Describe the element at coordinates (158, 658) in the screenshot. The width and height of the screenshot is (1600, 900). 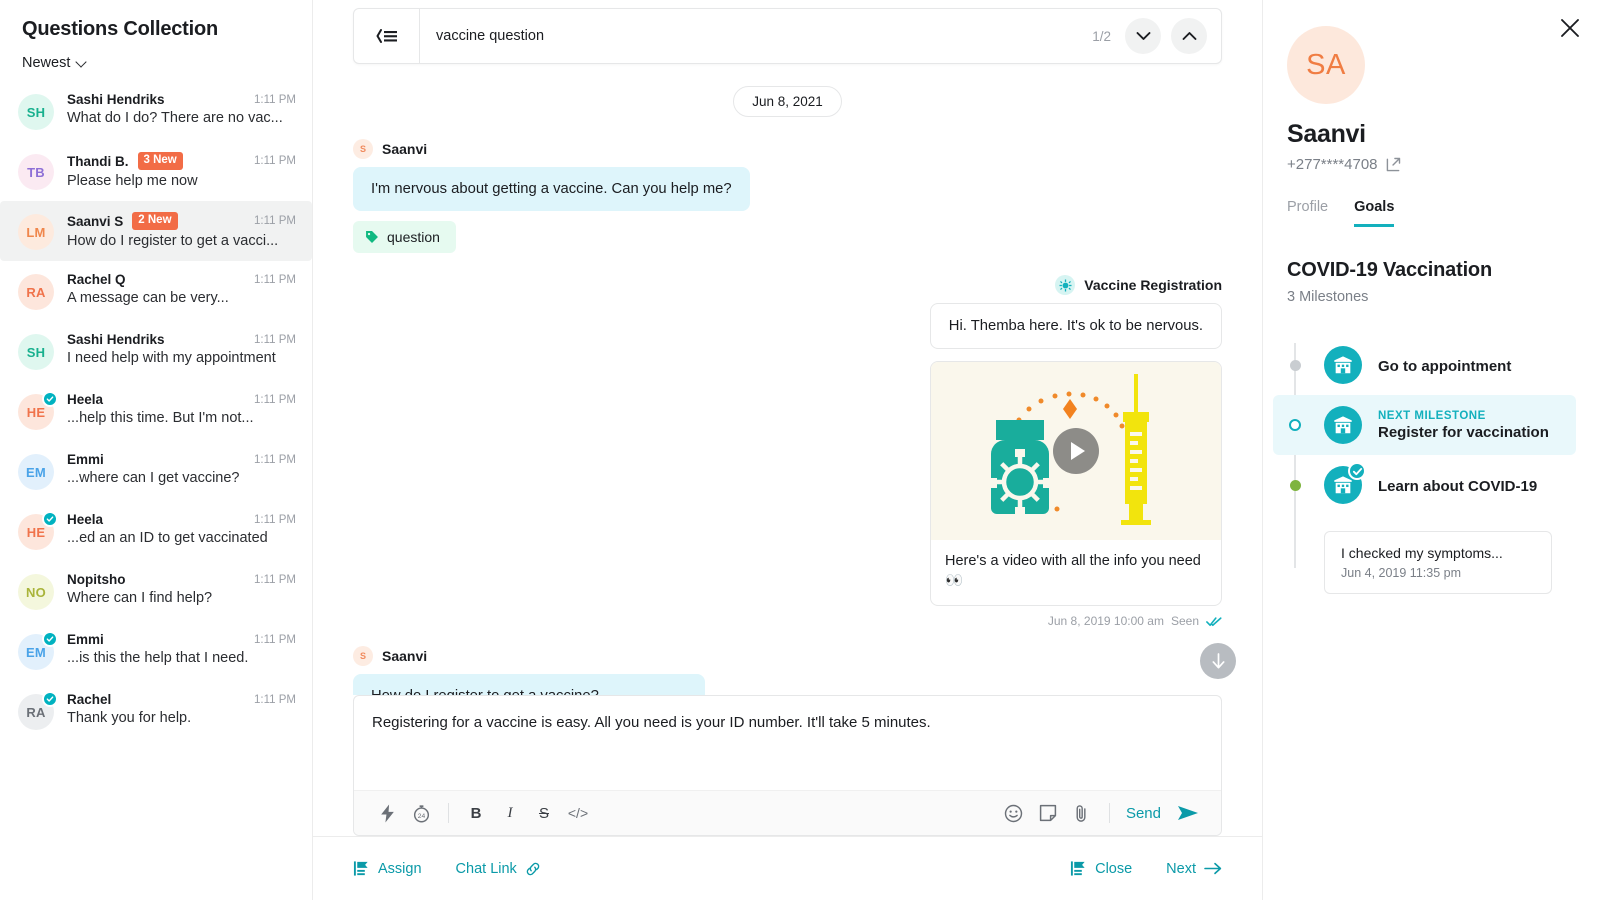
I see `conversation-preview: ...is this the help that I need.` at that location.